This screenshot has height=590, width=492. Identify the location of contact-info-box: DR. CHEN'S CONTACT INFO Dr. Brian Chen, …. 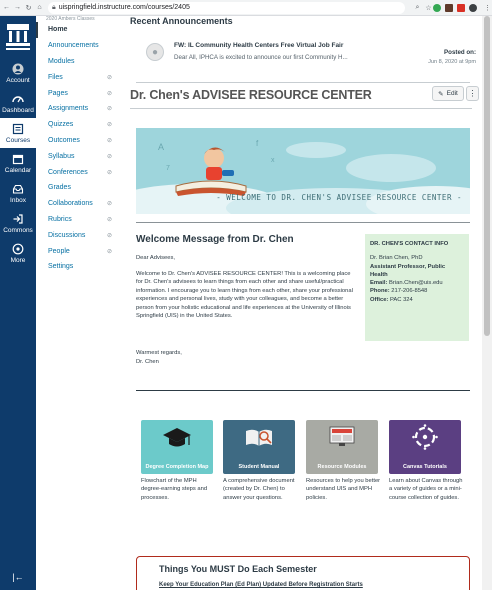
(417, 287).